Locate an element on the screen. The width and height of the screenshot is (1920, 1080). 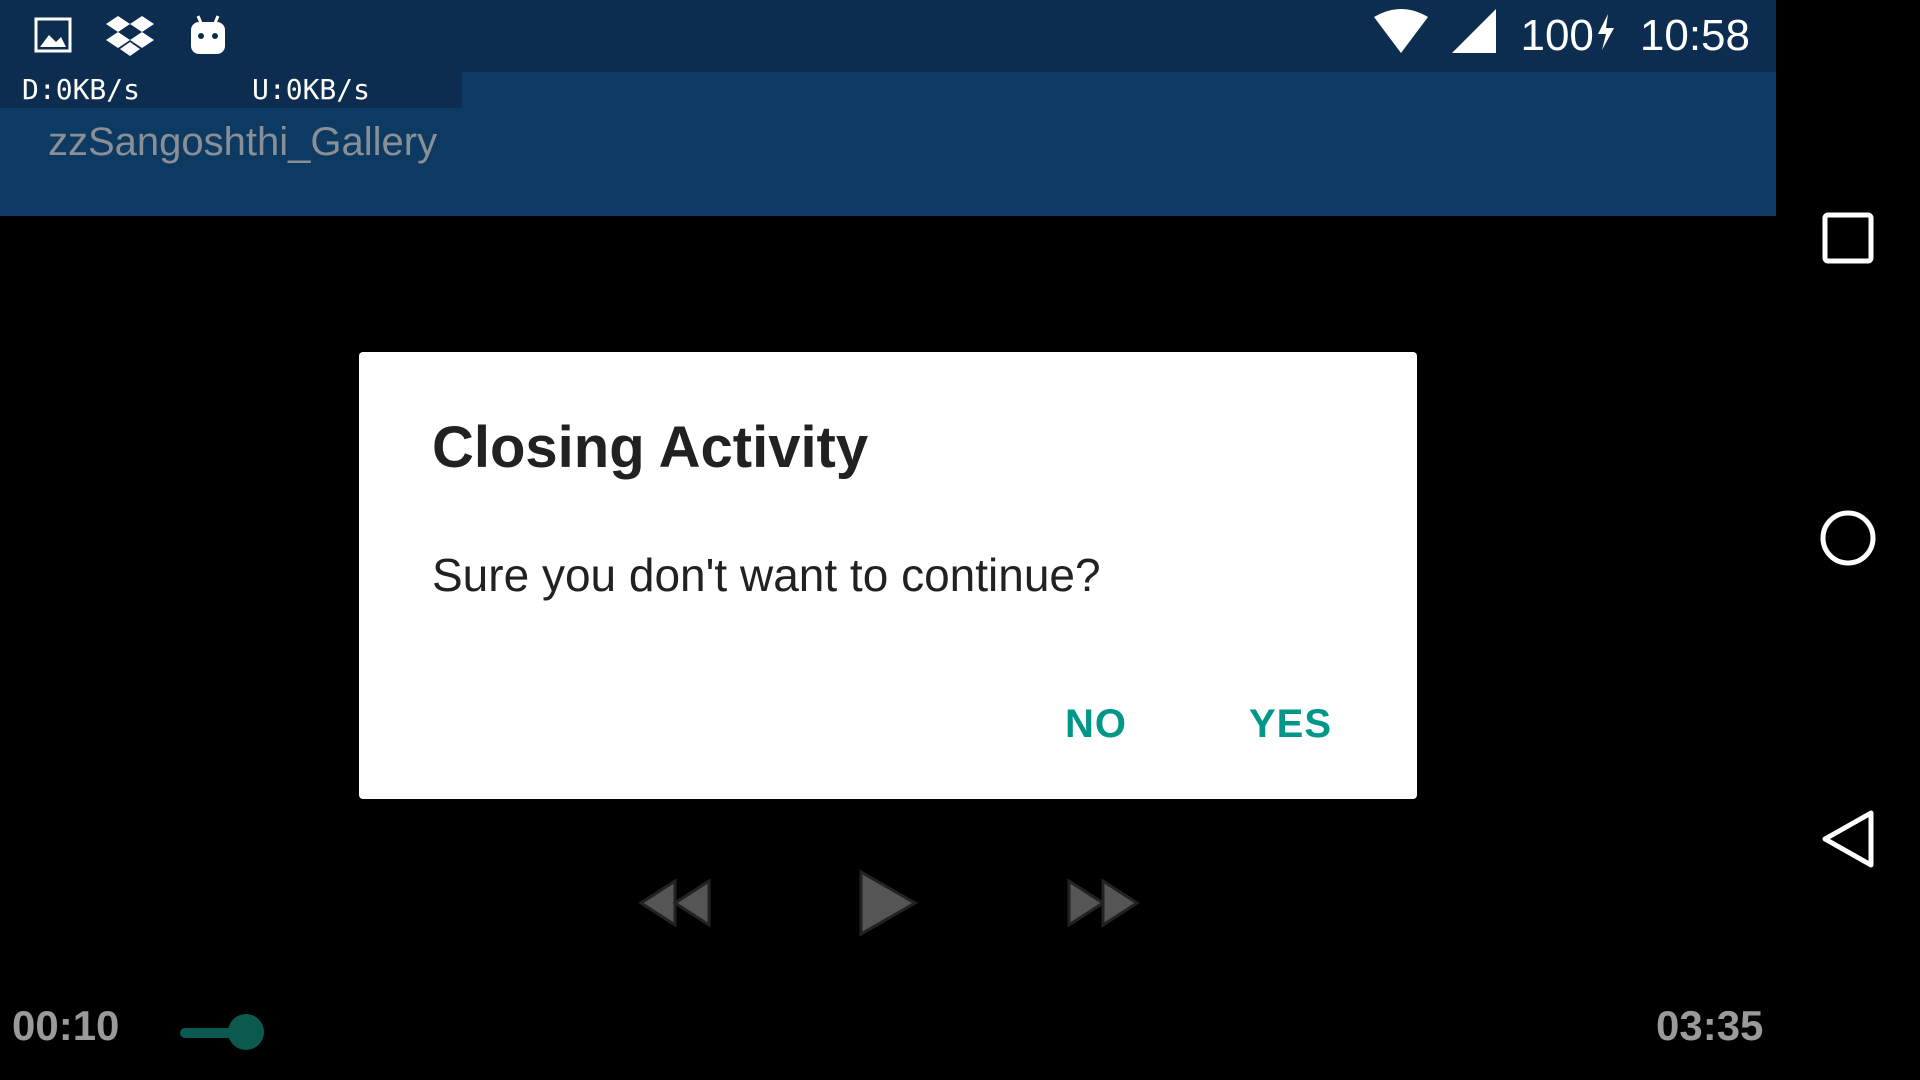
home-icon is located at coordinates (1848, 540).